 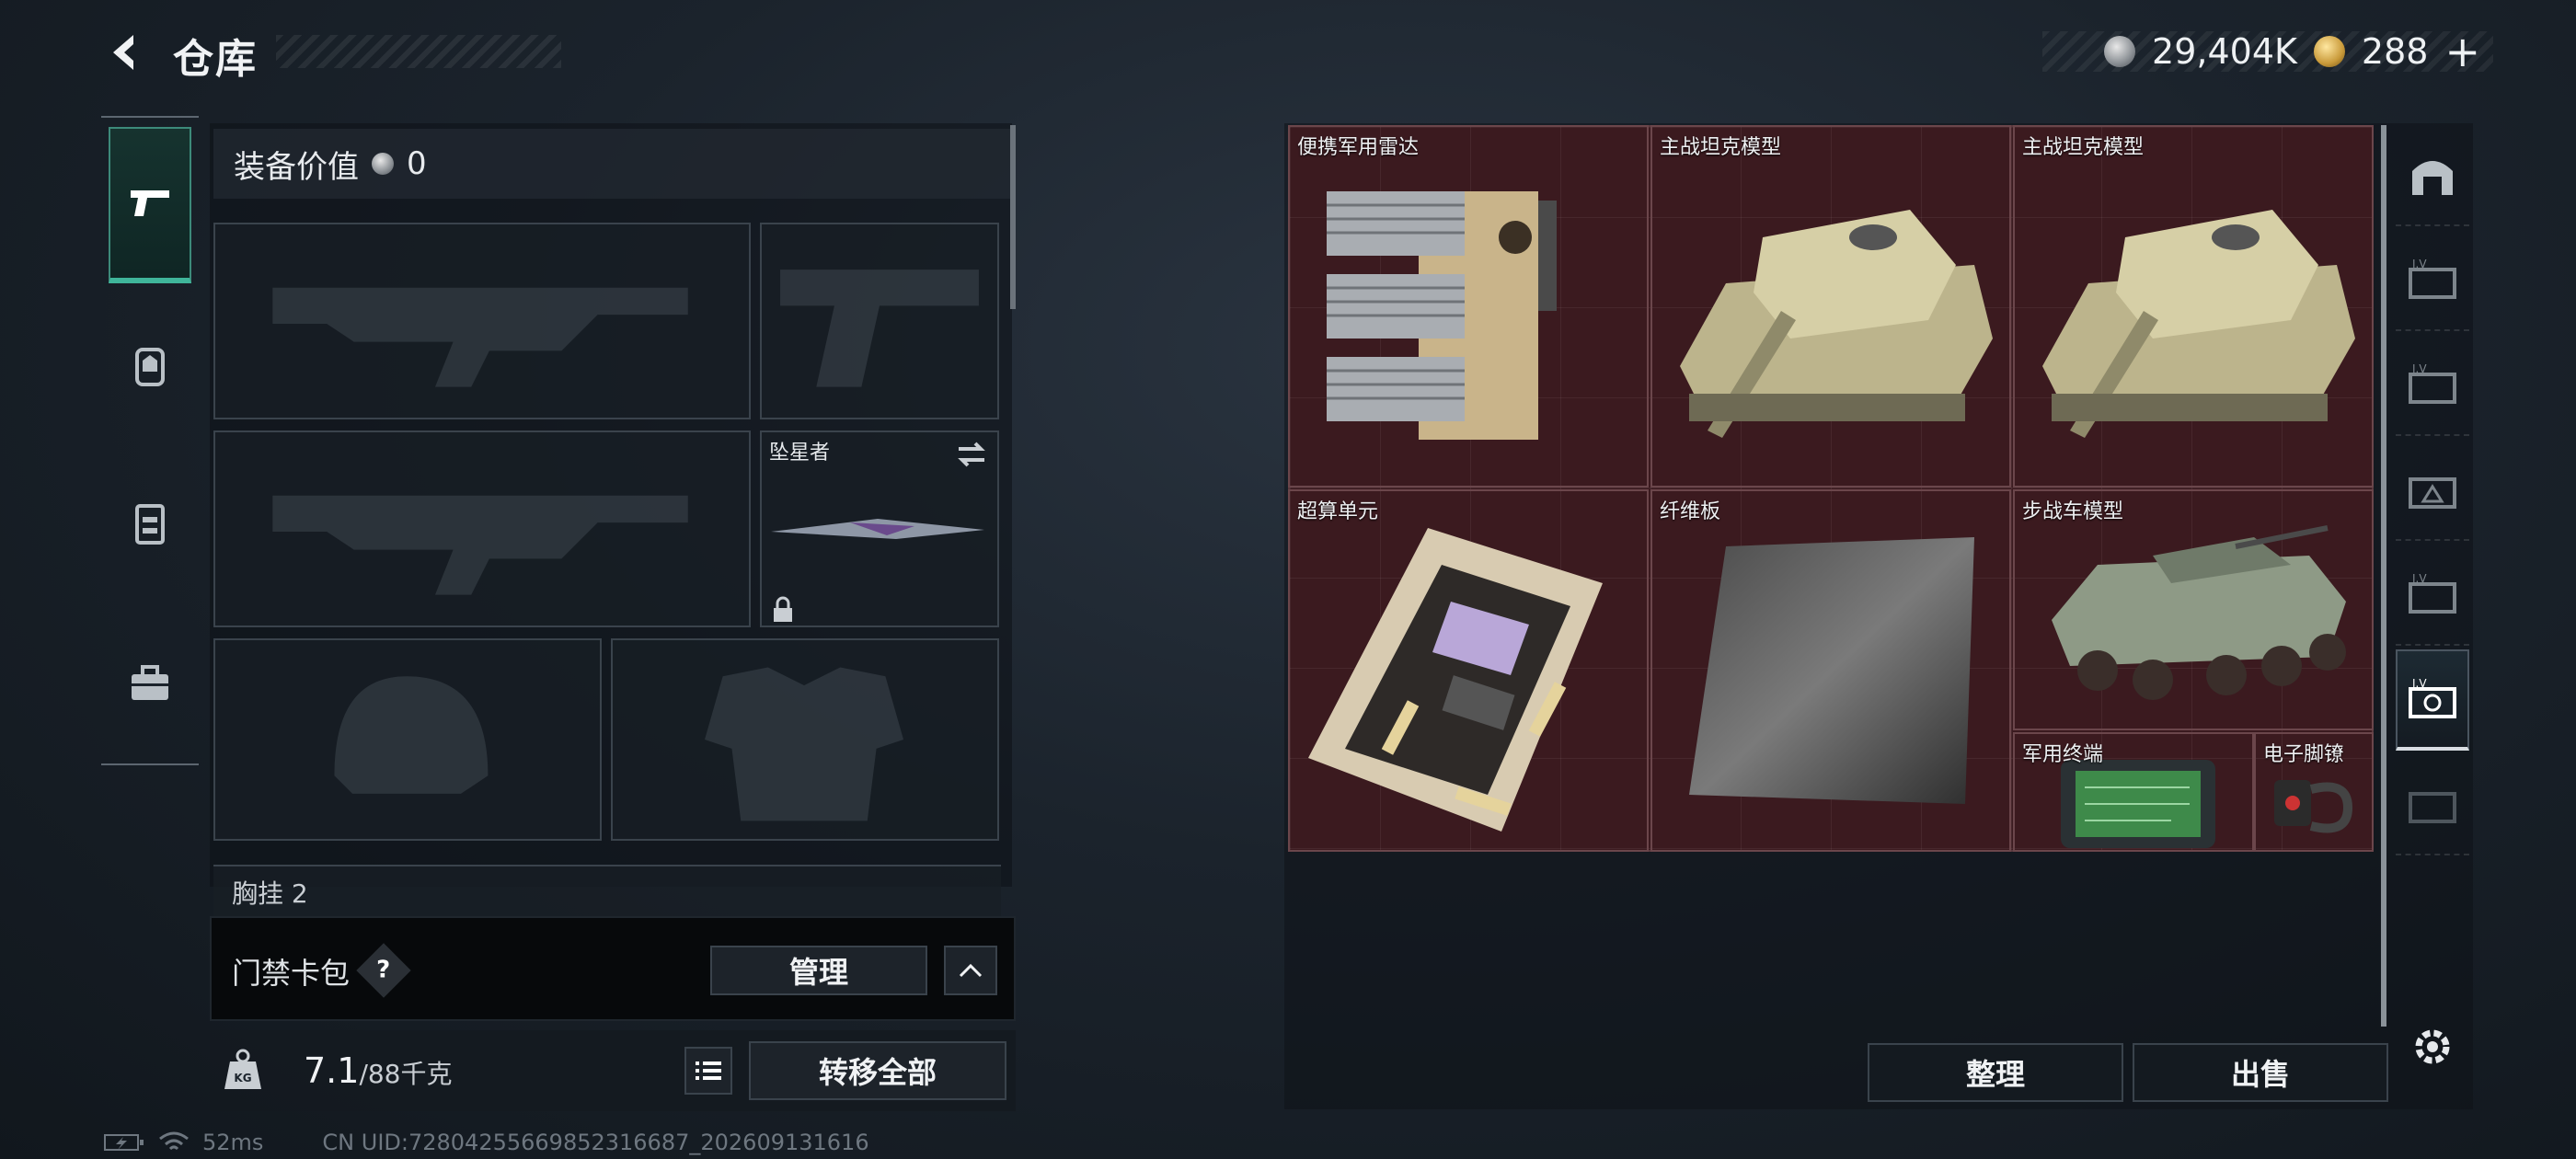 I want to click on settings-button, so click(x=2432, y=1046).